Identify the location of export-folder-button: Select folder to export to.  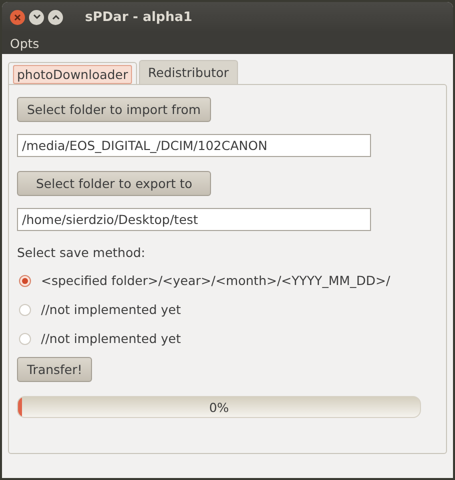
(114, 183).